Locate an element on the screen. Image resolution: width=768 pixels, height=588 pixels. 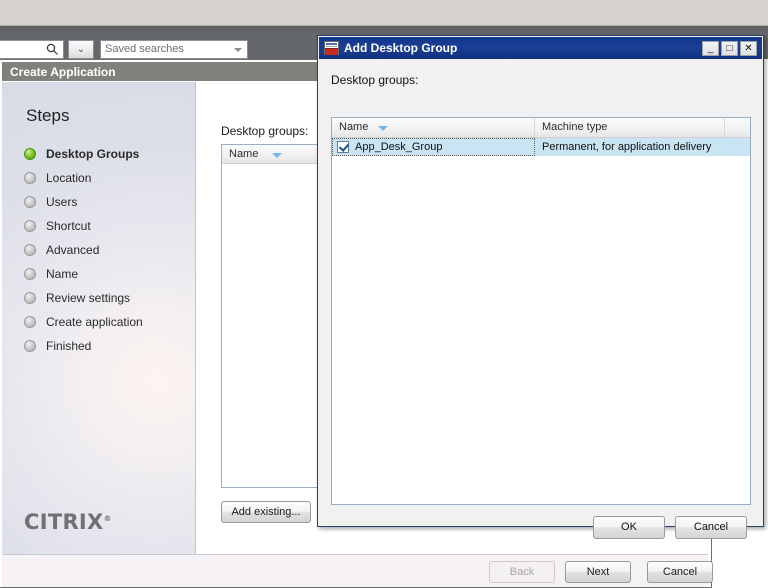
wizard-list-column-name-label: Name is located at coordinates (244, 154).